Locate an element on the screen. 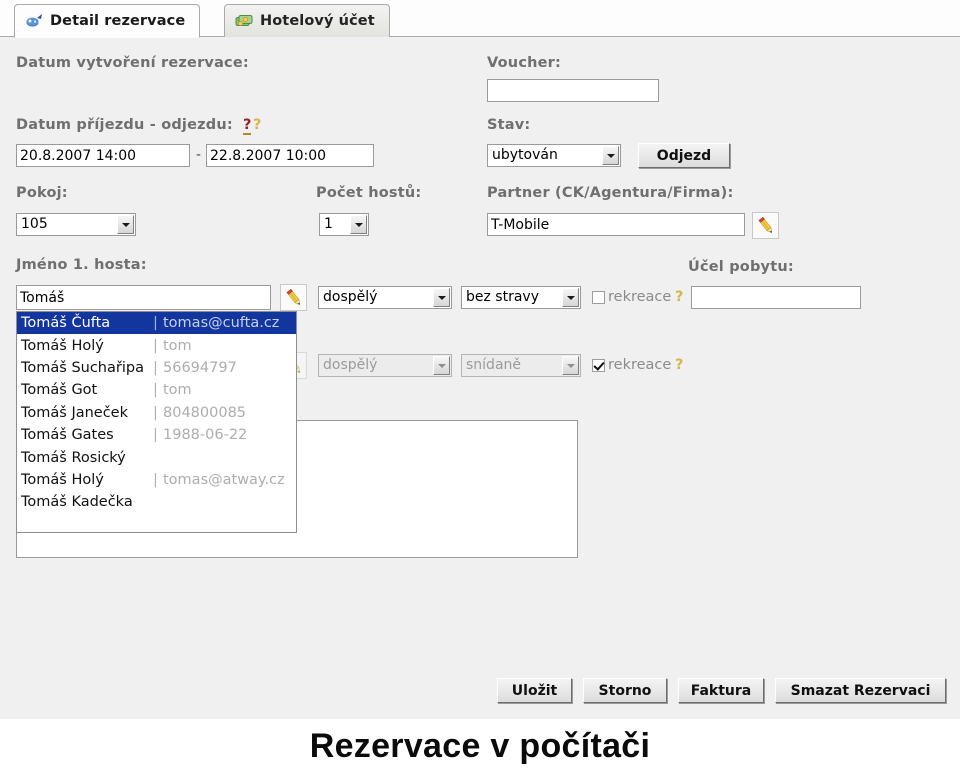  autocomplete-item: Tomáš Holý | tom is located at coordinates (156, 345).